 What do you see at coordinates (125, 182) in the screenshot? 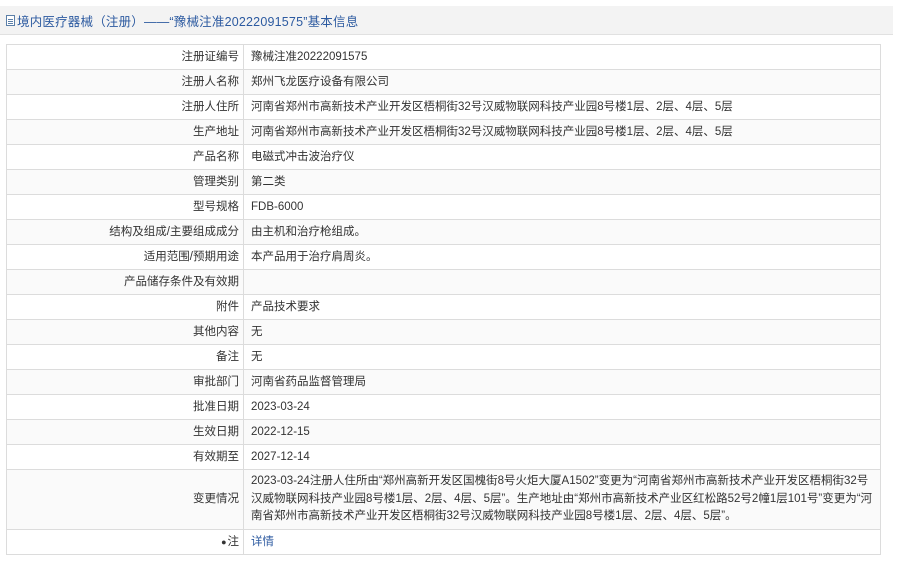
I see `row-label: 管理类别` at bounding box center [125, 182].